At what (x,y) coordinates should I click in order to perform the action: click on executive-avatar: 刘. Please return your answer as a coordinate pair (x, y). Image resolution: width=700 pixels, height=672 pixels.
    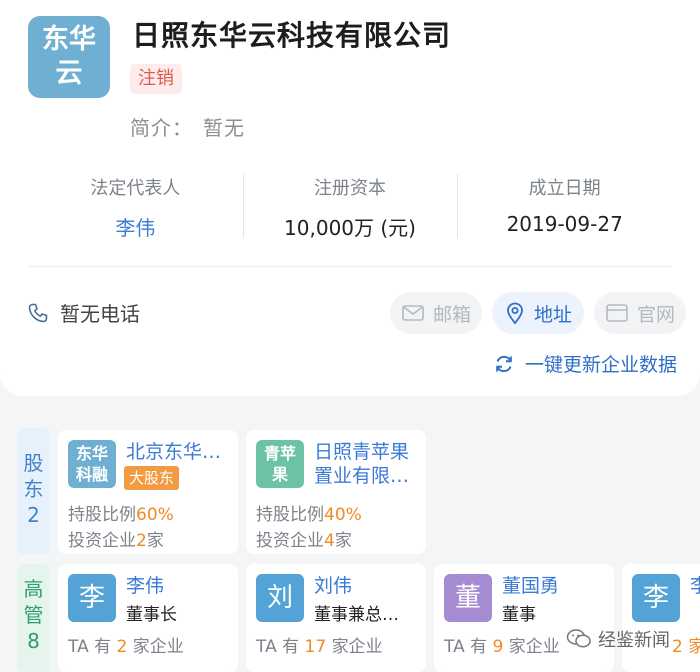
    Looking at the image, I should click on (280, 598).